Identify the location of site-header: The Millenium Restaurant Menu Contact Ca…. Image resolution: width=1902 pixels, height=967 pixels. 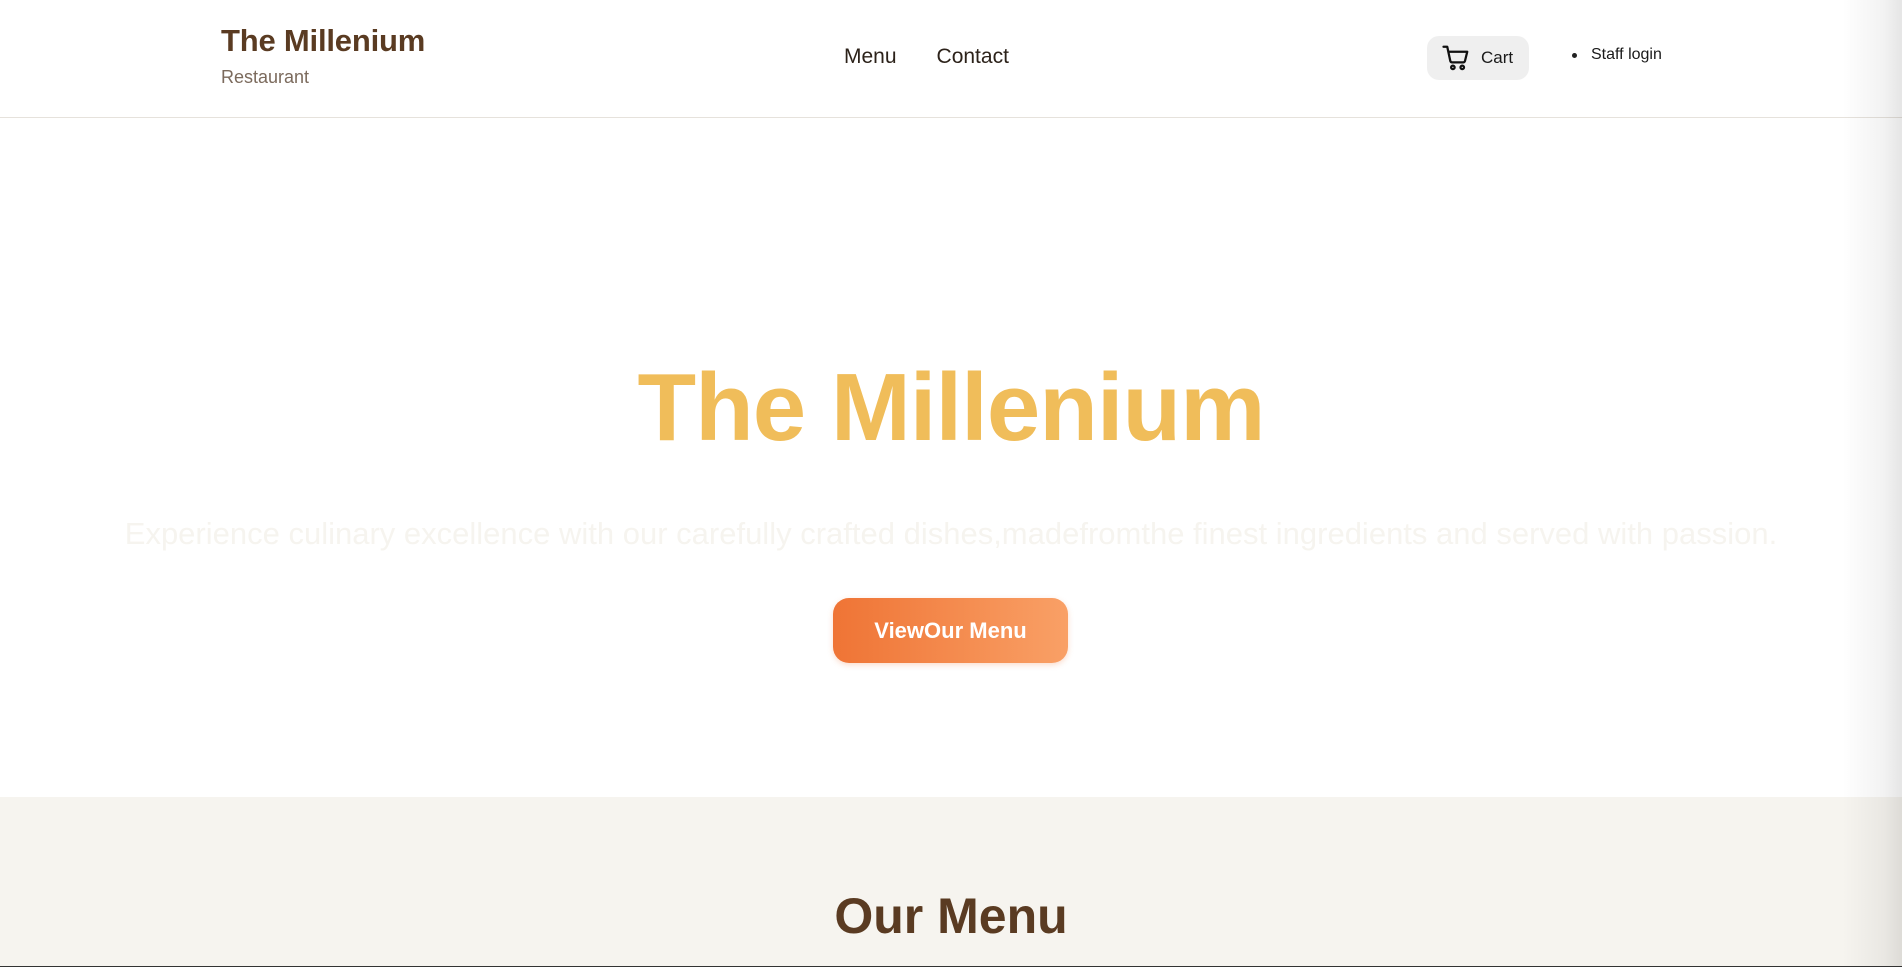
(951, 59).